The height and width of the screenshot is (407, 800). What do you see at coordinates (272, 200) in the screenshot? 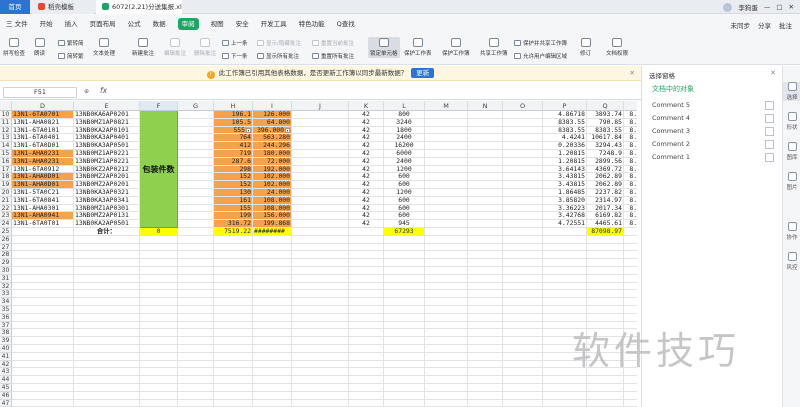
I see `cell-net-weight: 108.000` at bounding box center [272, 200].